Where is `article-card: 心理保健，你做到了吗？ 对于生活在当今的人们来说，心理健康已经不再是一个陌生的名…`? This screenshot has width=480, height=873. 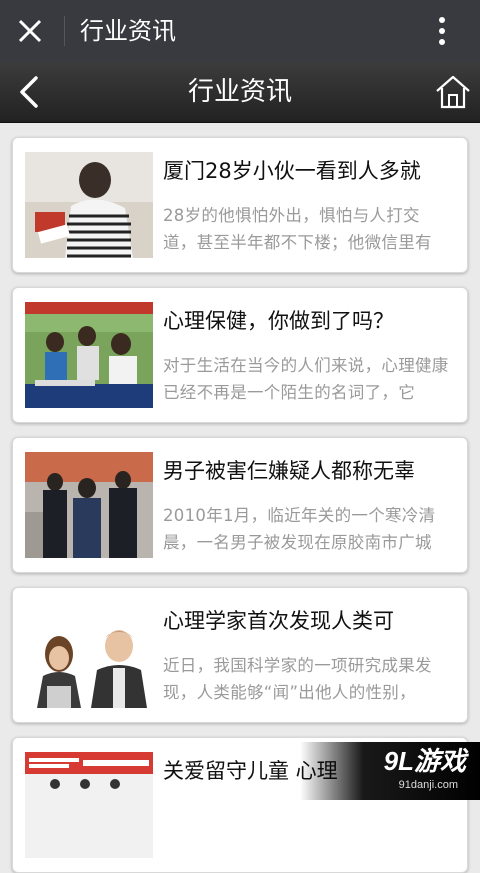
article-card: 心理保健，你做到了吗？ 对于生活在当今的人们来说，心理健康已经不再是一个陌生的名… is located at coordinates (240, 355).